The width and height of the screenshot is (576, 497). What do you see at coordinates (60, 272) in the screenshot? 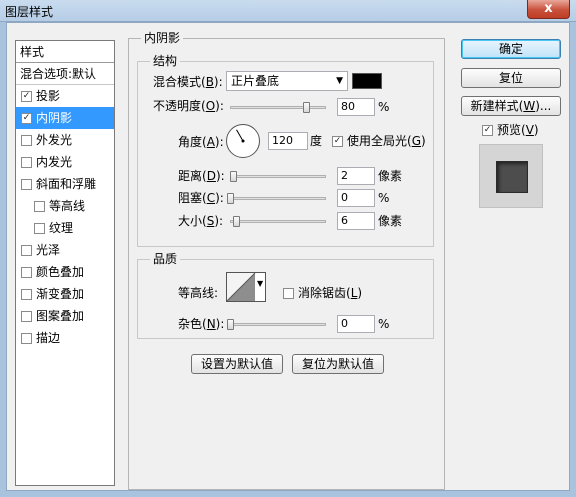
I see `style-item-label: 颜色叠加` at bounding box center [60, 272].